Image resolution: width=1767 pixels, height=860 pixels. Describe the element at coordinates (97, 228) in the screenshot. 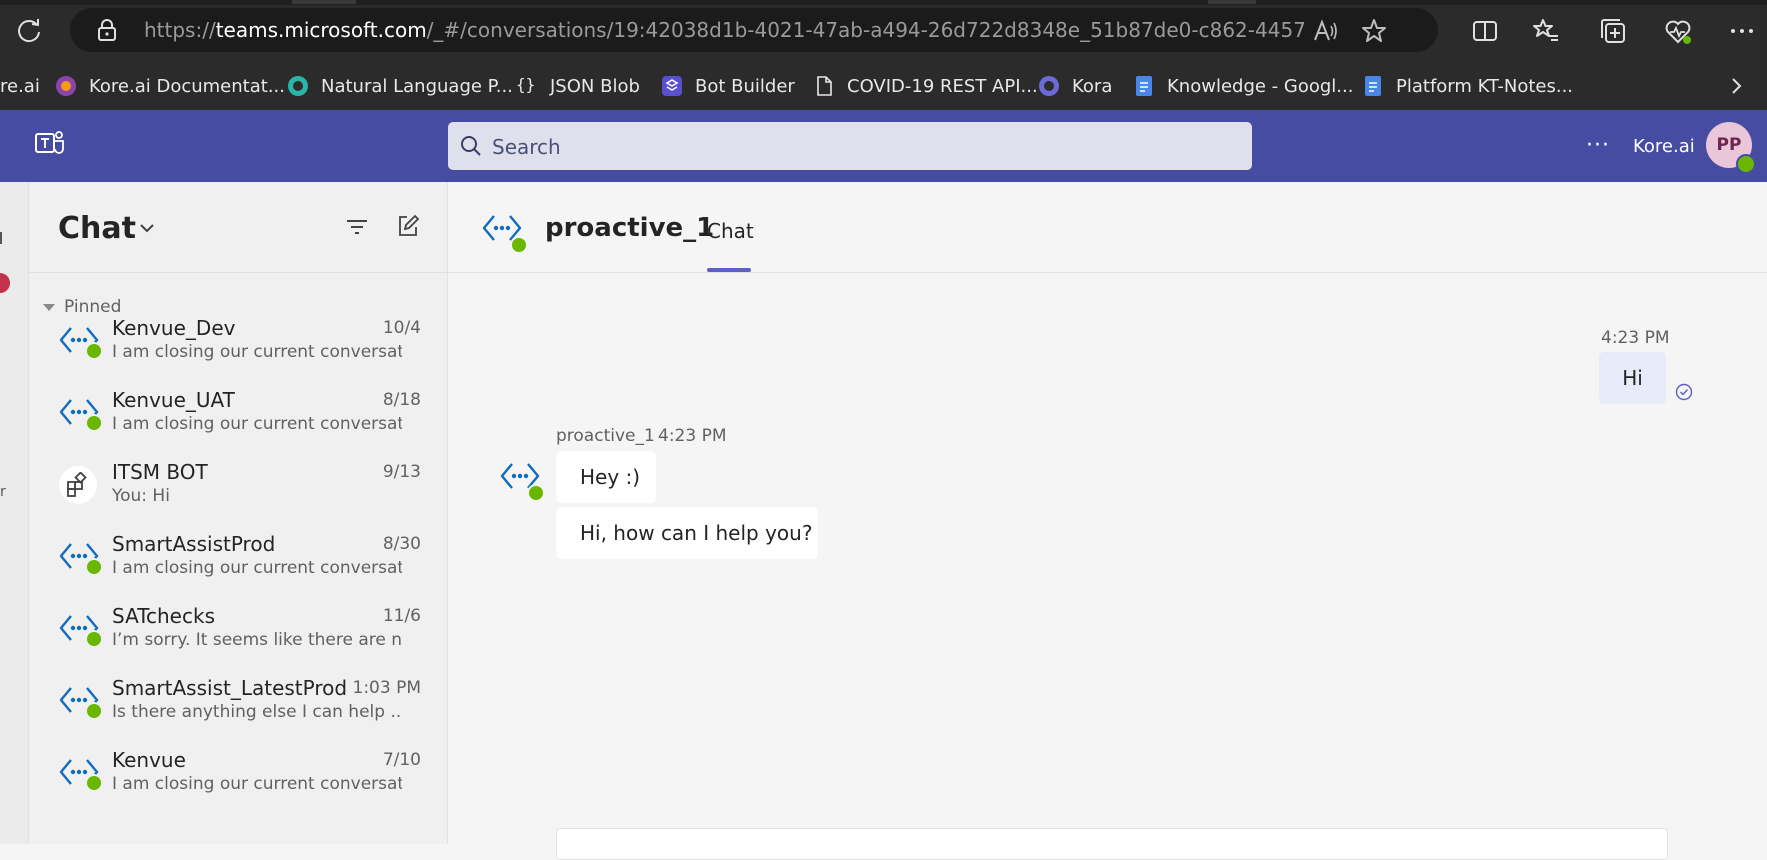

I see `chat-list-title: Chat` at that location.